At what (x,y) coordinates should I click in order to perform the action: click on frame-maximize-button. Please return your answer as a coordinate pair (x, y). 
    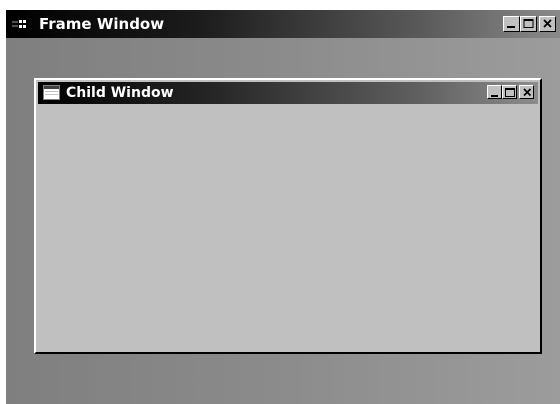
    Looking at the image, I should click on (528, 24).